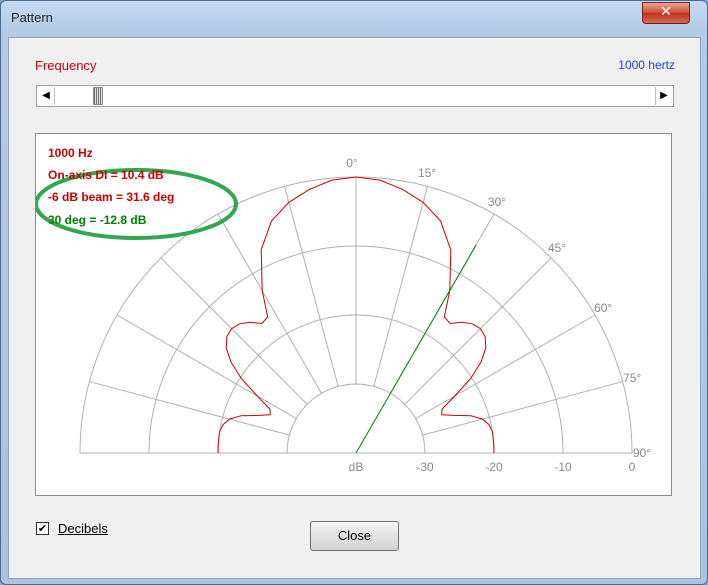 This screenshot has height=585, width=708. Describe the element at coordinates (642, 453) in the screenshot. I see `angle-tick-label-6: 90°` at that location.